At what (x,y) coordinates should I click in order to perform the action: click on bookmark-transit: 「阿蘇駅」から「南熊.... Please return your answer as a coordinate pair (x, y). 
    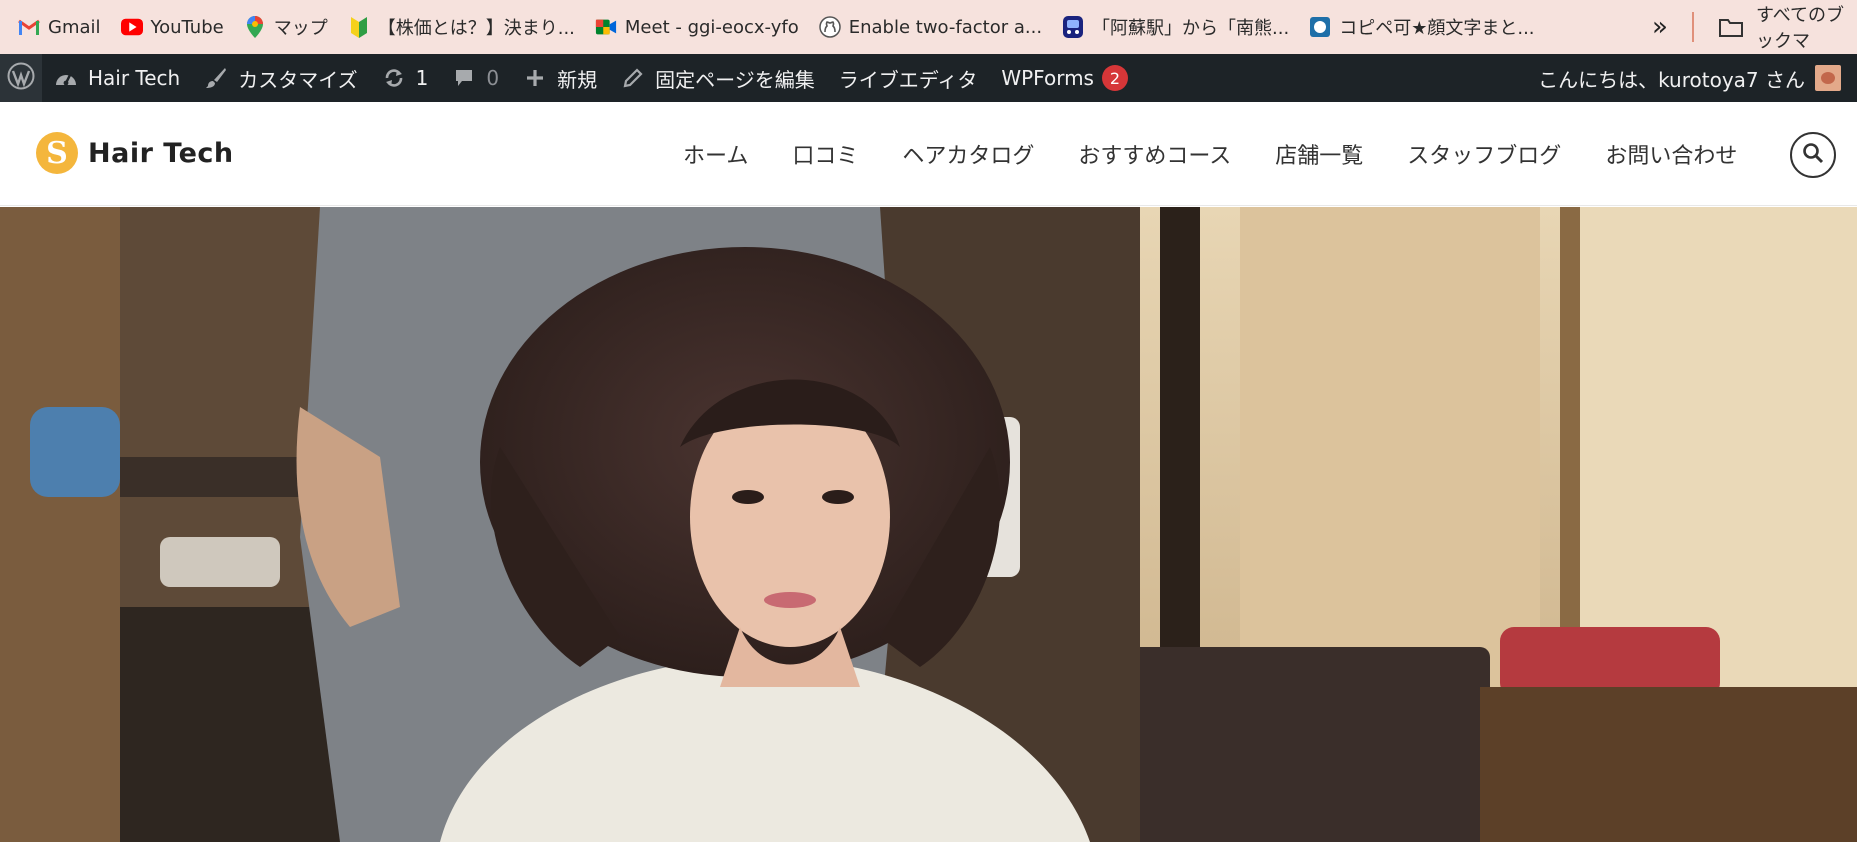
    Looking at the image, I should click on (1175, 27).